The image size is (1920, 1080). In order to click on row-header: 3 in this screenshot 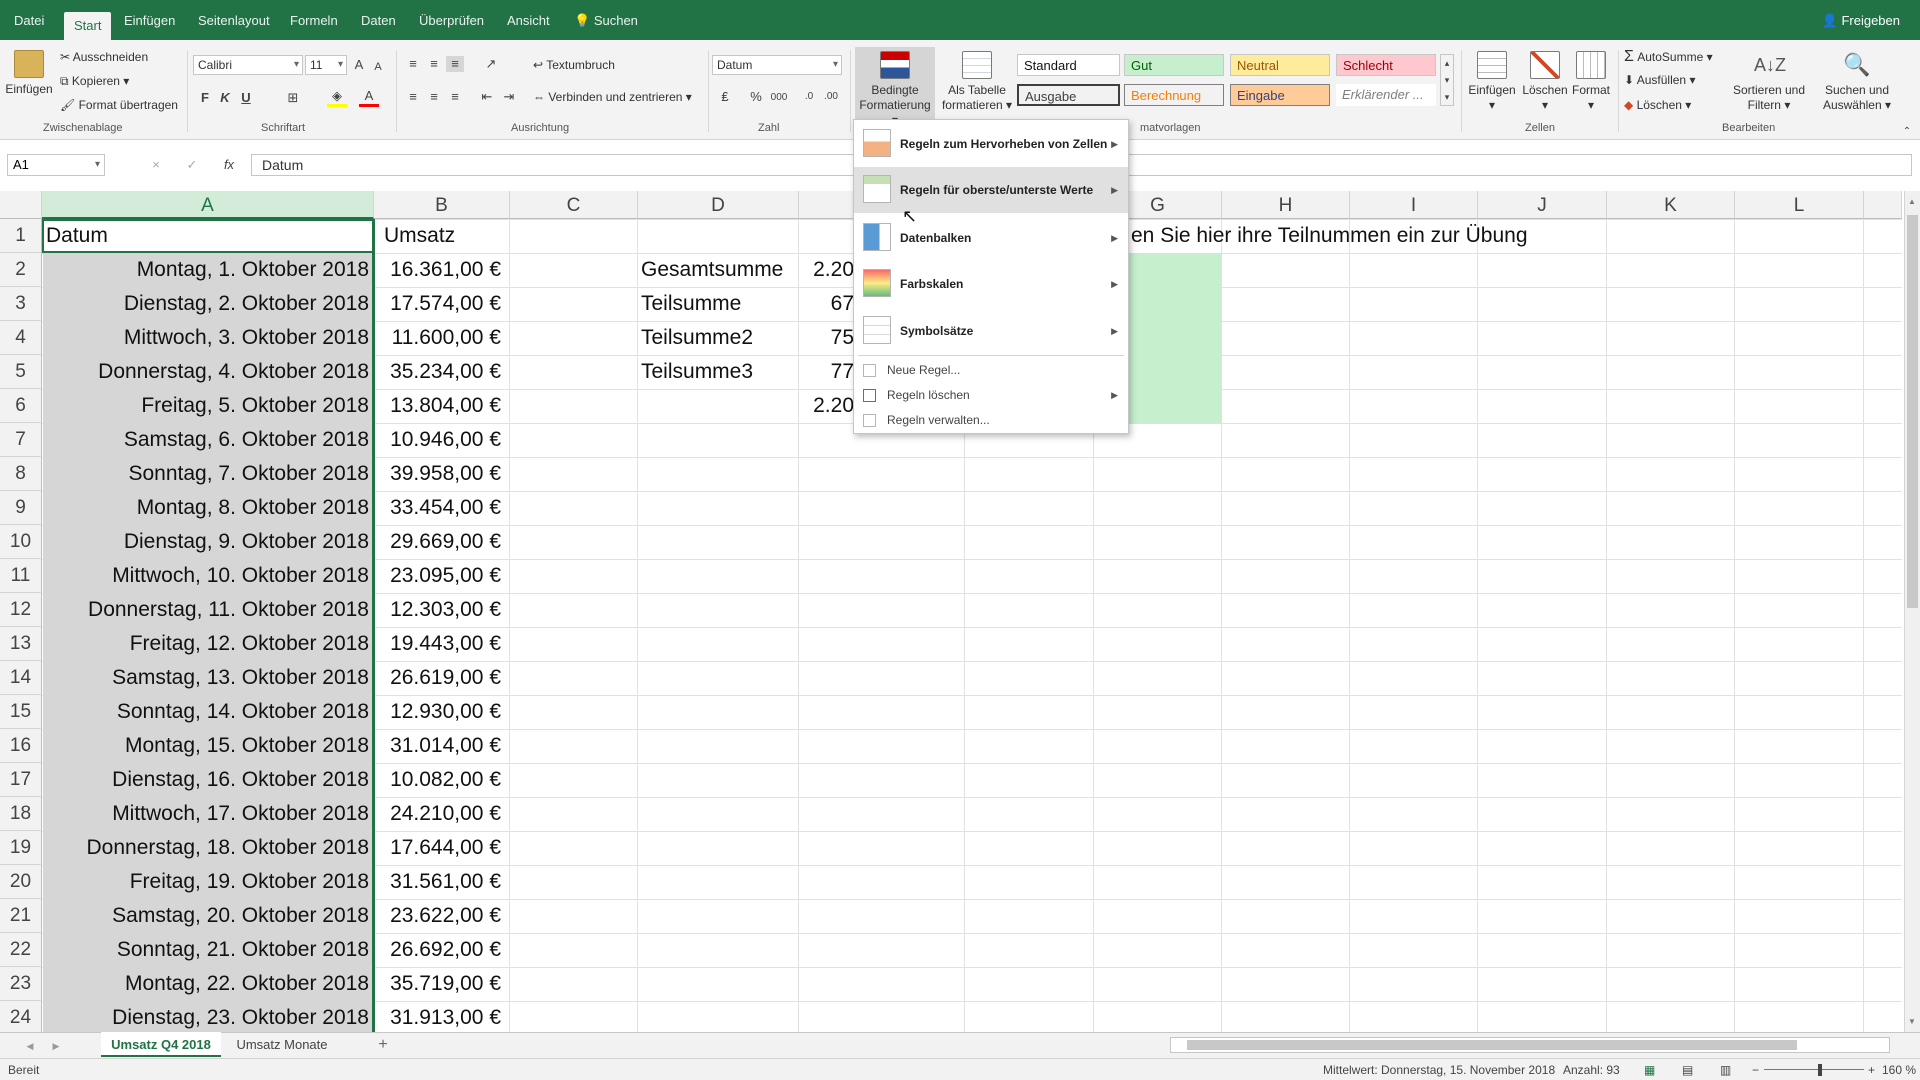, I will do `click(21, 304)`.